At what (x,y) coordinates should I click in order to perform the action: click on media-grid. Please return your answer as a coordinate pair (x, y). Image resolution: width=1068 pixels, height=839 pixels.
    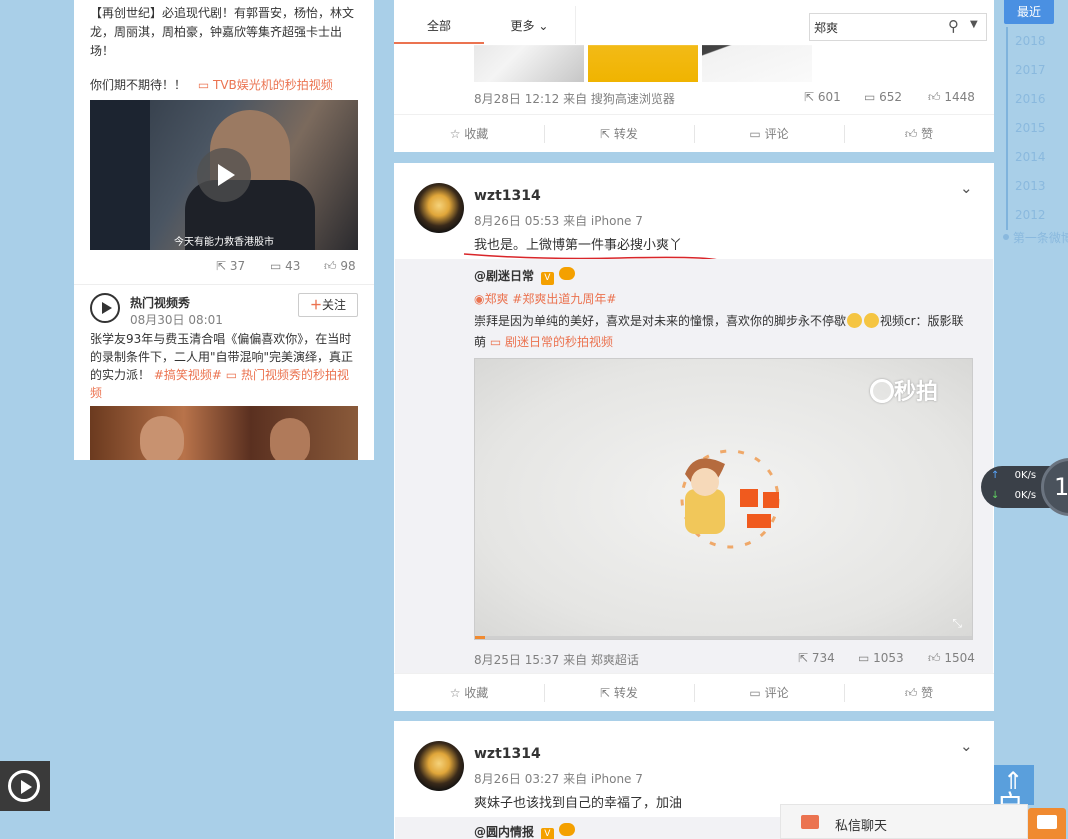
    Looking at the image, I should click on (643, 41).